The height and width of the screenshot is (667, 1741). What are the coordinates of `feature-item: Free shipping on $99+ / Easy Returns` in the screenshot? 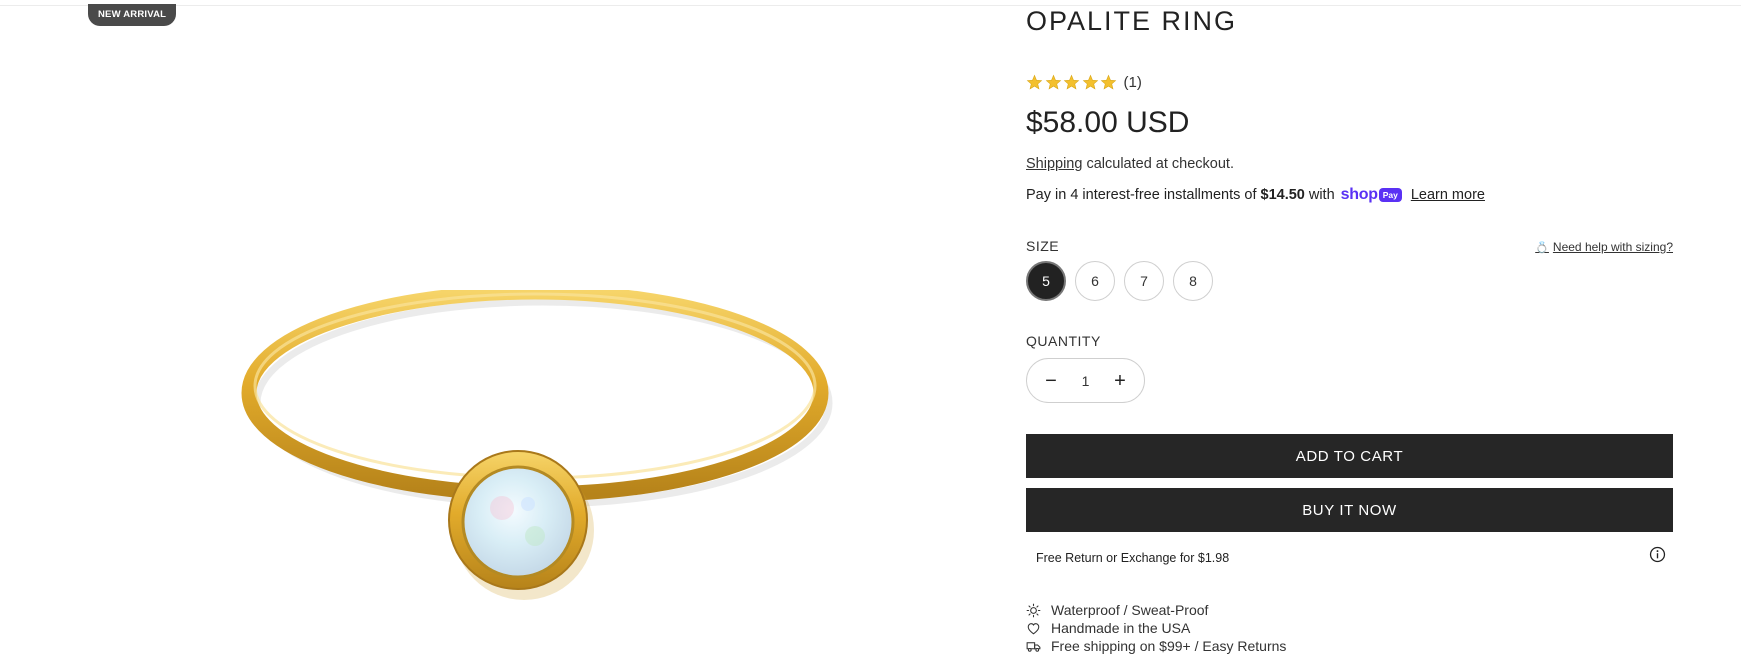 It's located at (1156, 646).